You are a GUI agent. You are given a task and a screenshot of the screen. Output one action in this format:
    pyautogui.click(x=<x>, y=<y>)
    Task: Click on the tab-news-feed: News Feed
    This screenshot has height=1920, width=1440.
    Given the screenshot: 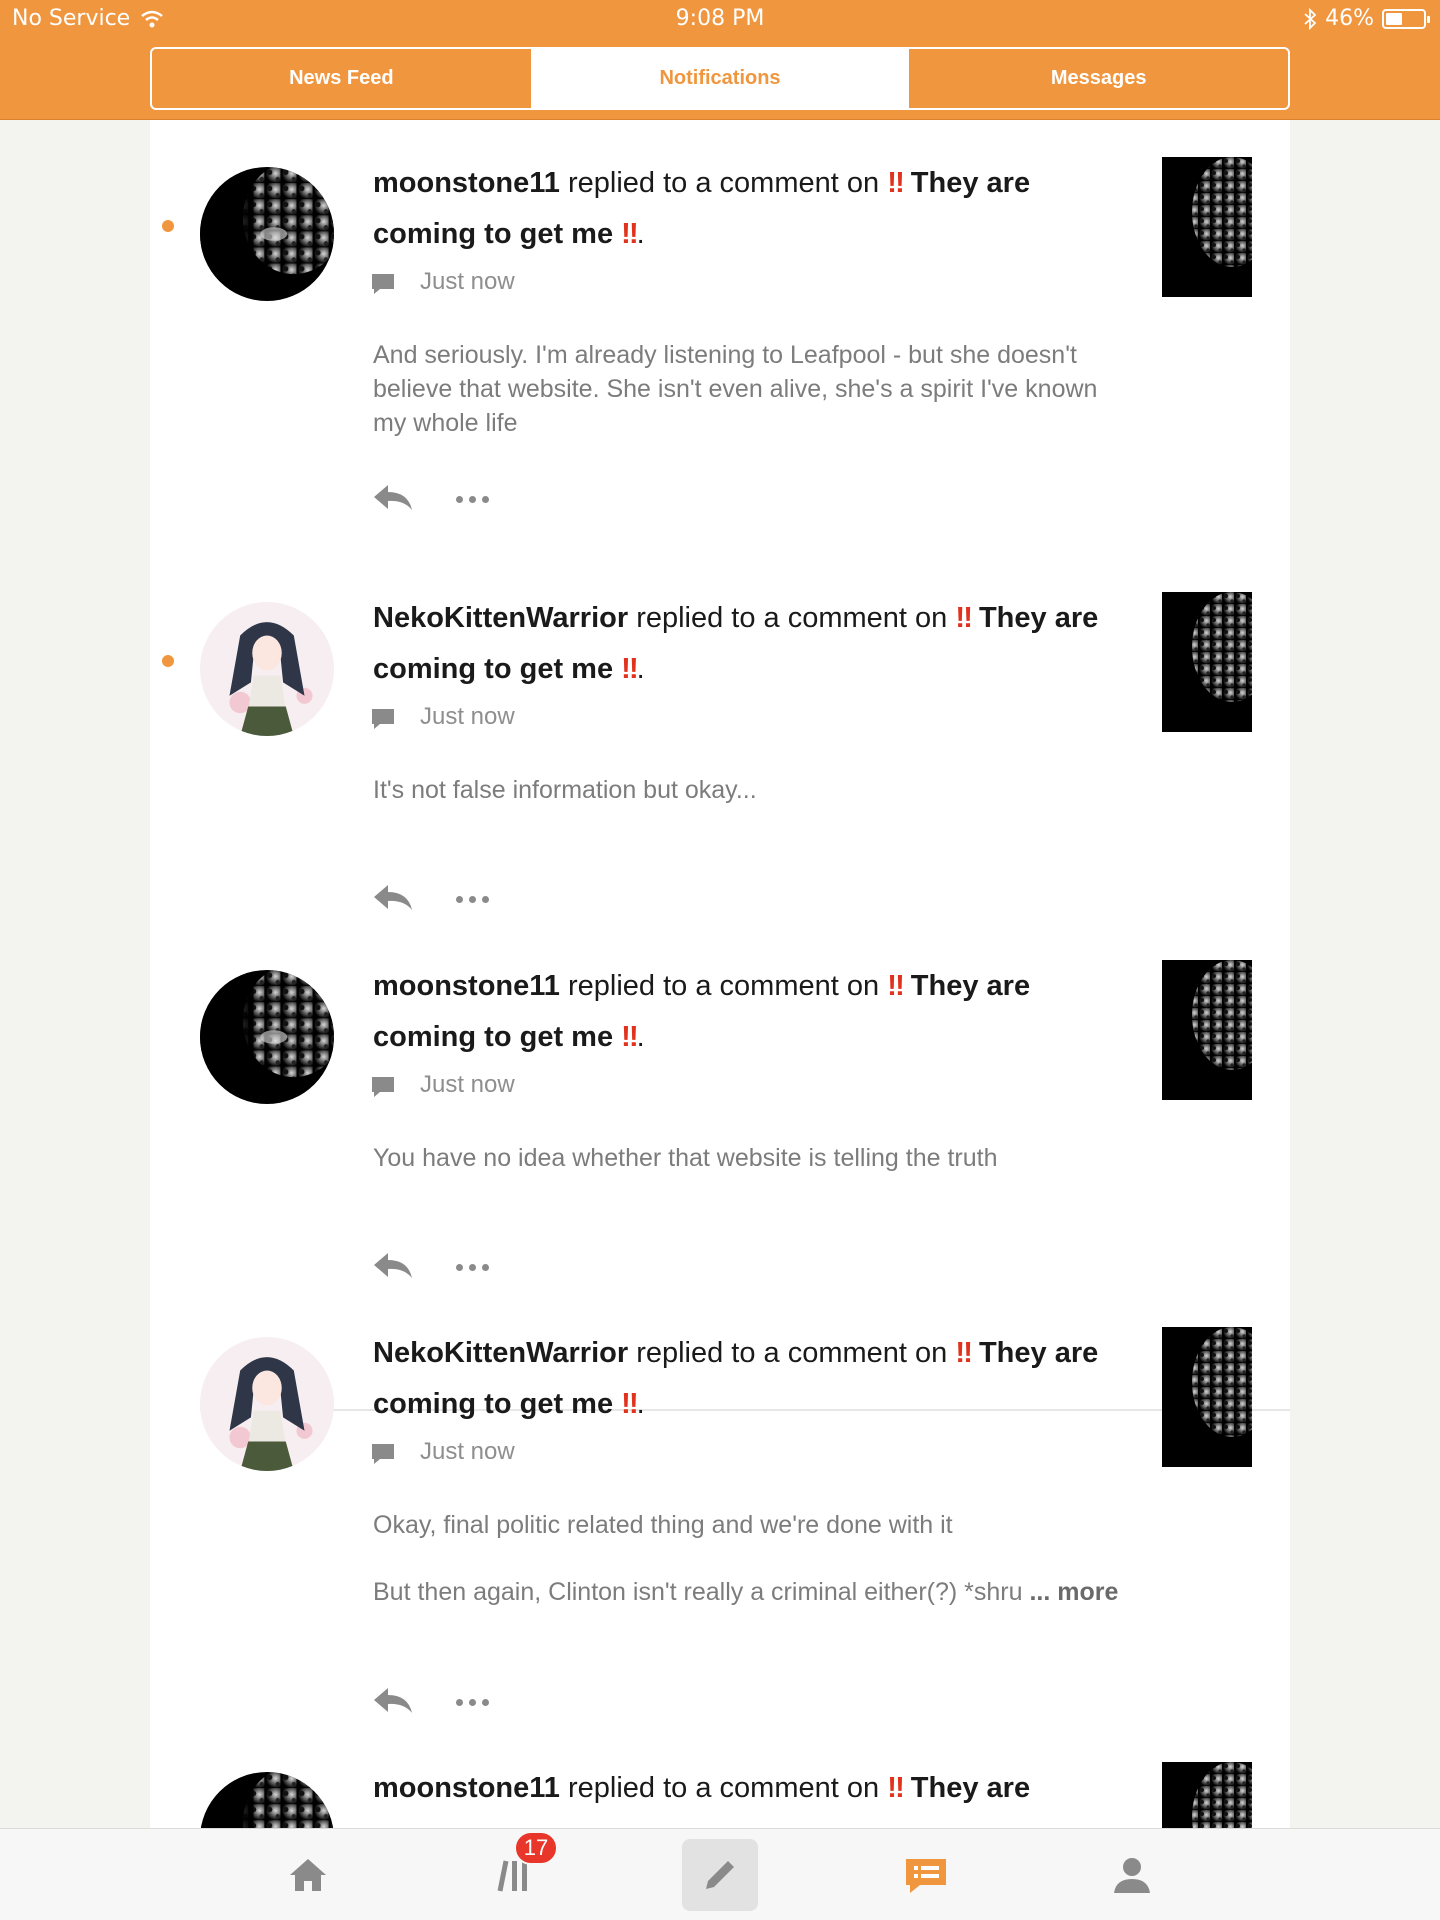 What is the action you would take?
    pyautogui.click(x=341, y=78)
    